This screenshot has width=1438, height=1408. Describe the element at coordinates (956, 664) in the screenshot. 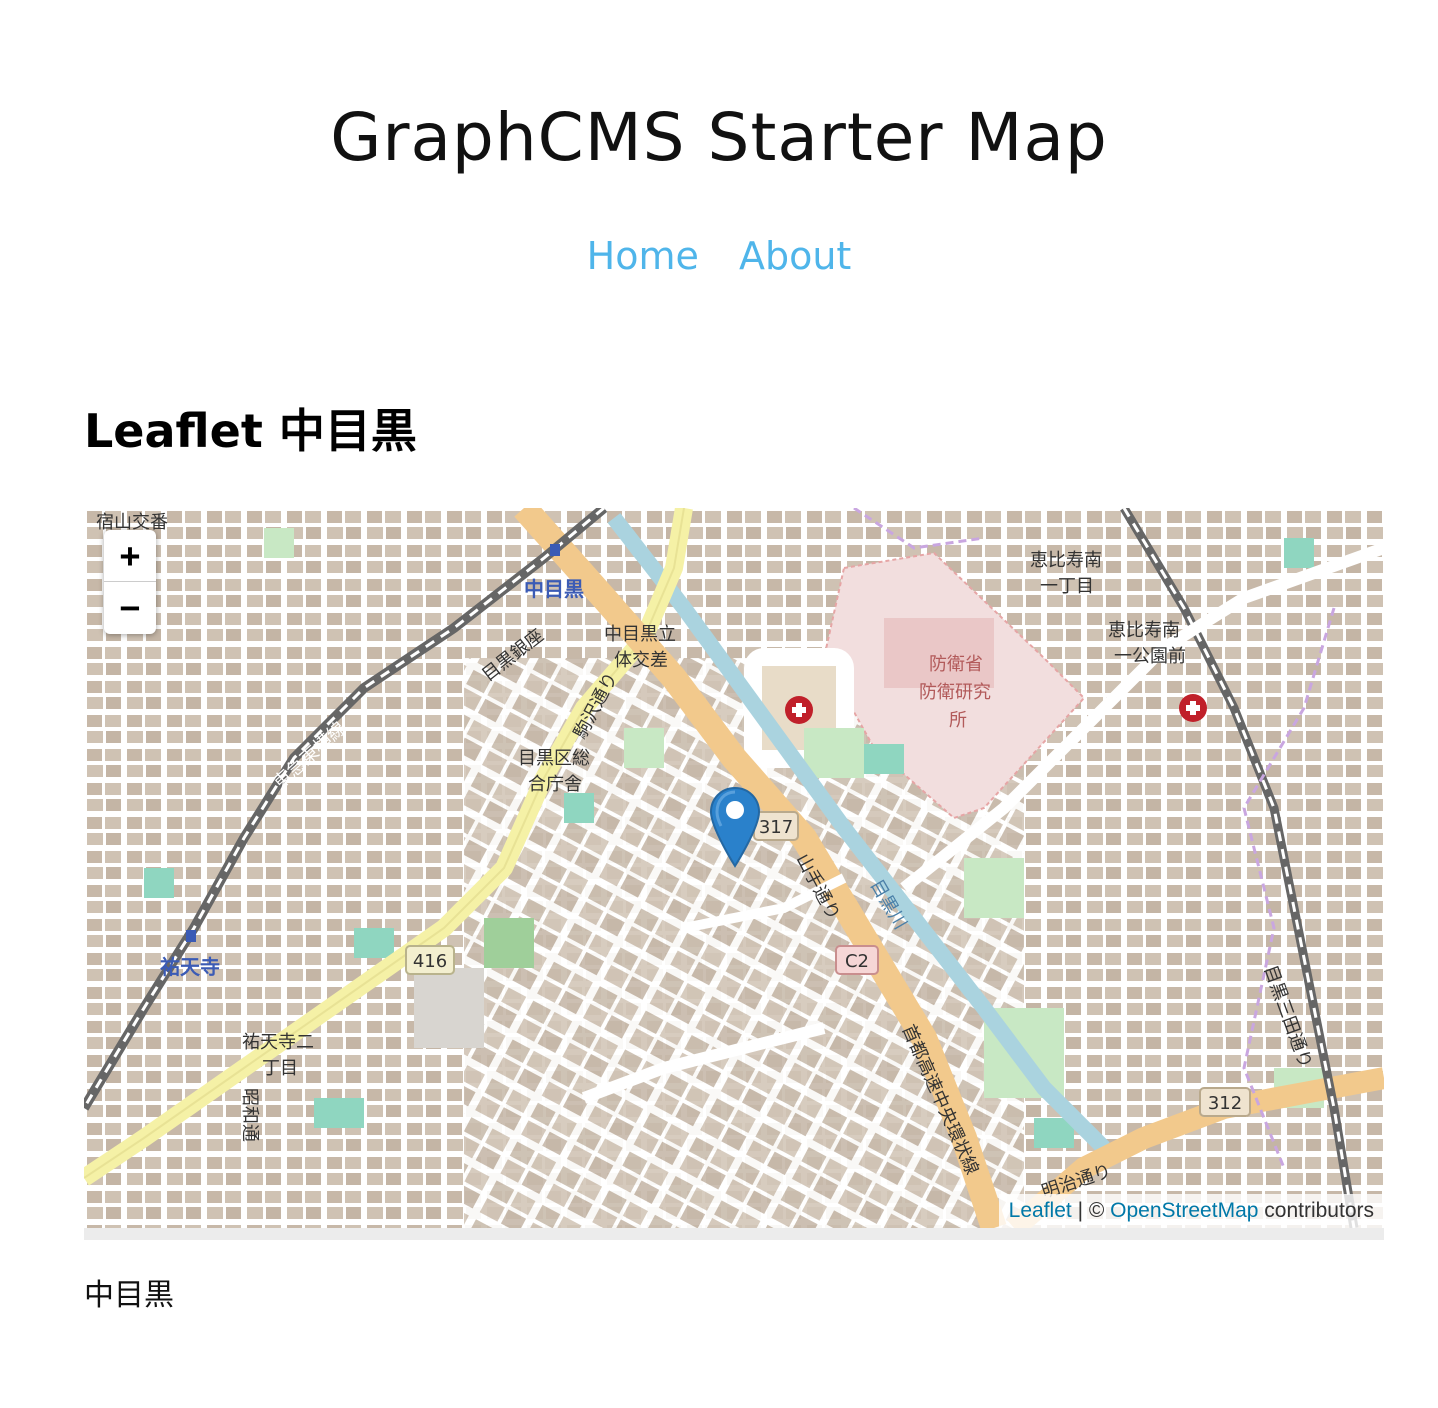

I see `defense-ministry-label: 防衛省` at that location.